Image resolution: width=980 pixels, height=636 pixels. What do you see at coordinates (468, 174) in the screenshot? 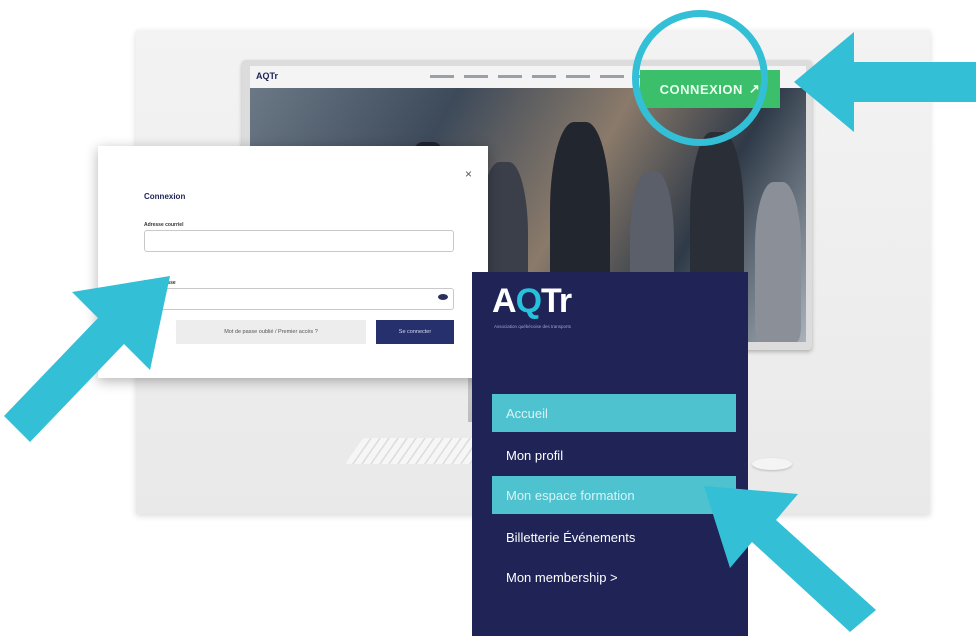
I see `close-icon: ×` at bounding box center [468, 174].